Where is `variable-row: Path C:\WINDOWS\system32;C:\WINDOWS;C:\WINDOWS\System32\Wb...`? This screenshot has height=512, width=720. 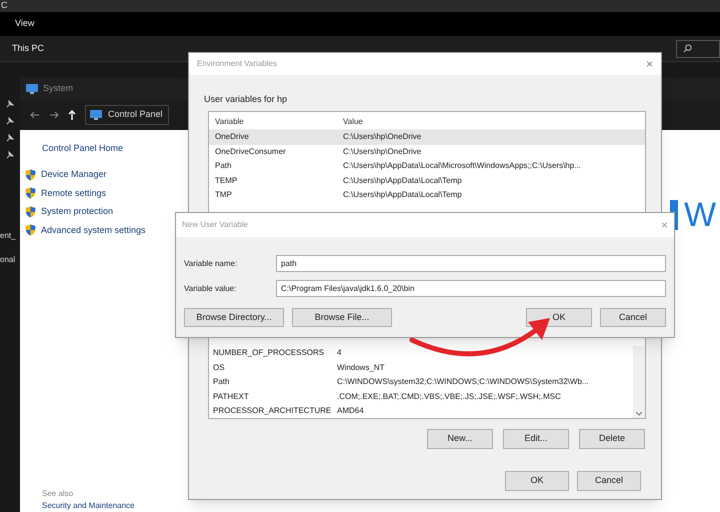 variable-row: Path C:\WINDOWS\system32;C:\WINDOWS;C:\WINDOWS\System32\Wb... is located at coordinates (421, 382).